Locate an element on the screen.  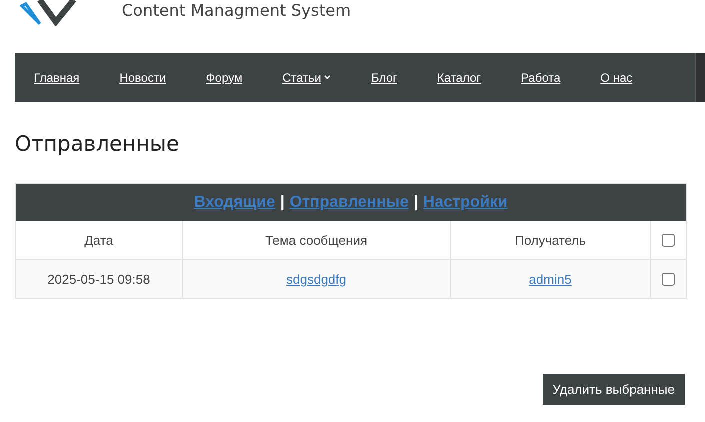
delete-selected-button: Удалить выбранные is located at coordinates (613, 389).